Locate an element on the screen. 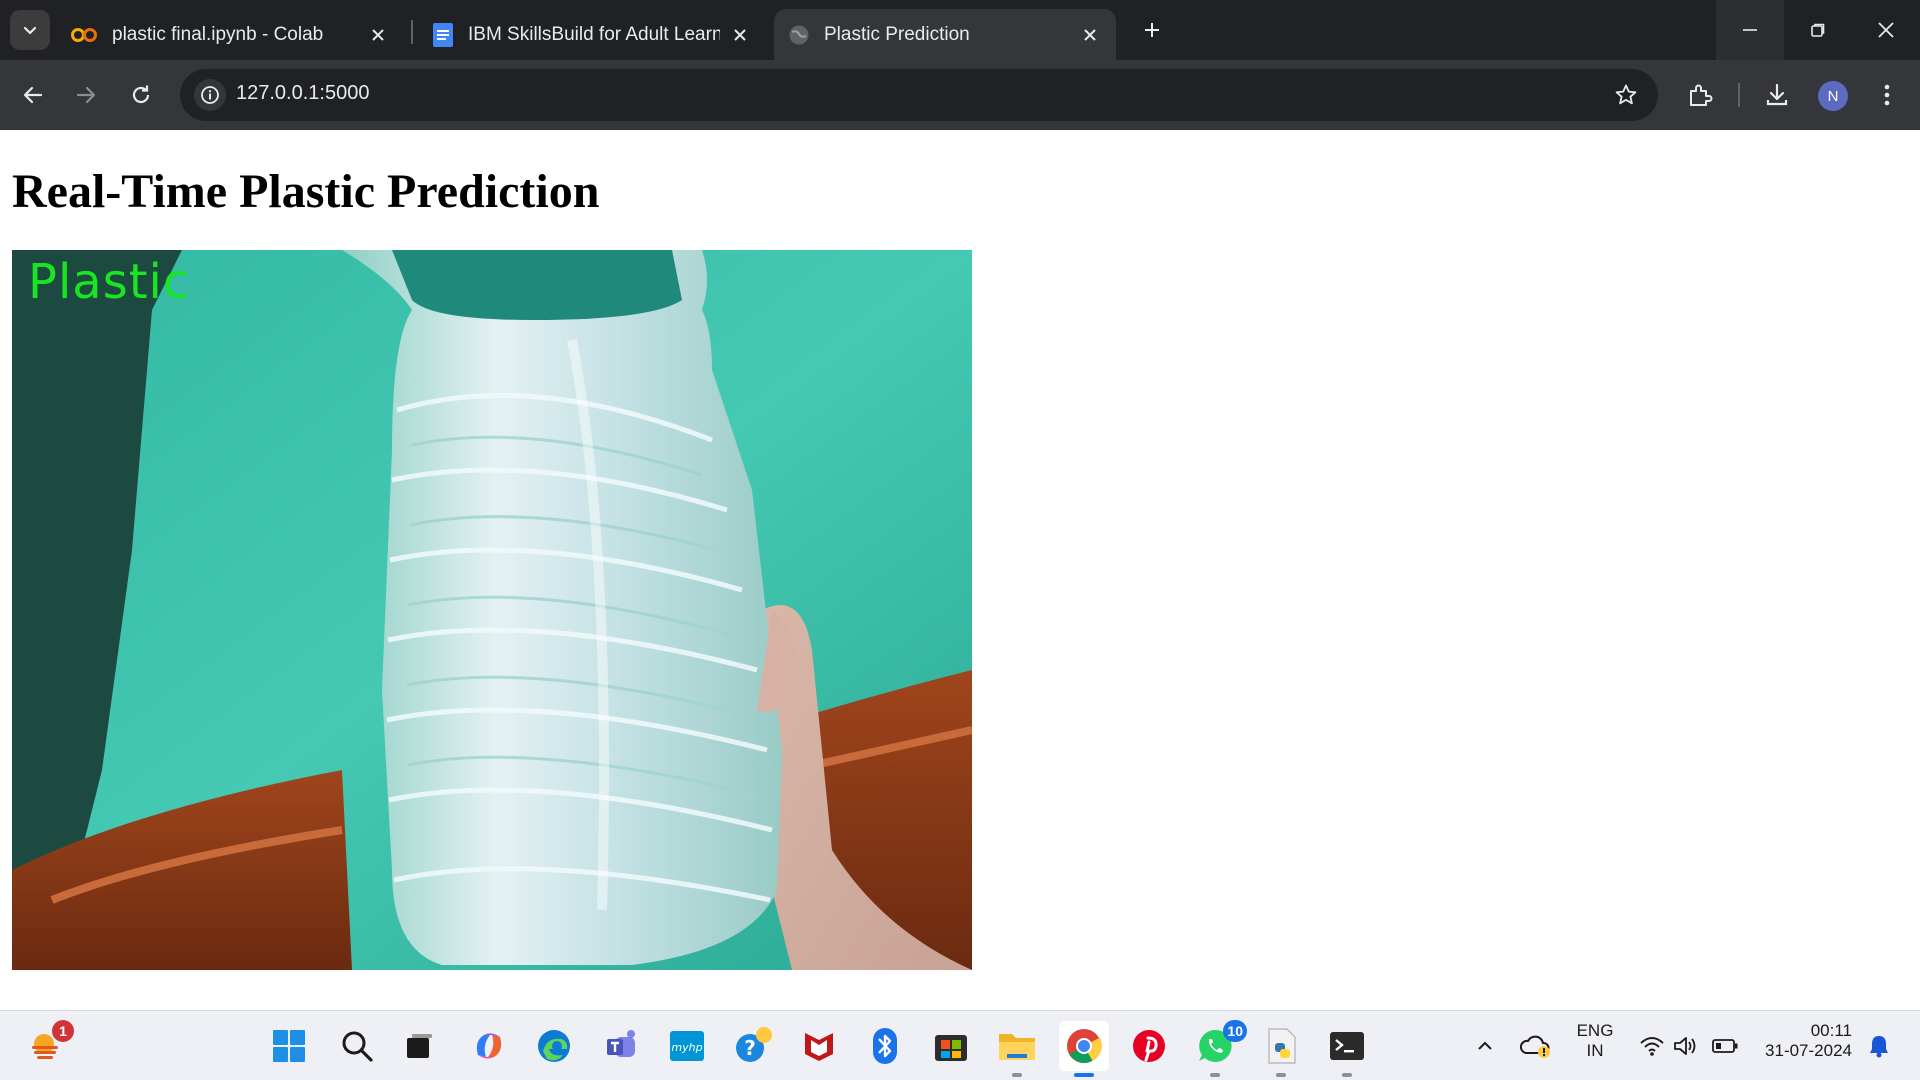 This screenshot has width=1920, height=1080. arrow-left-icon is located at coordinates (33, 95).